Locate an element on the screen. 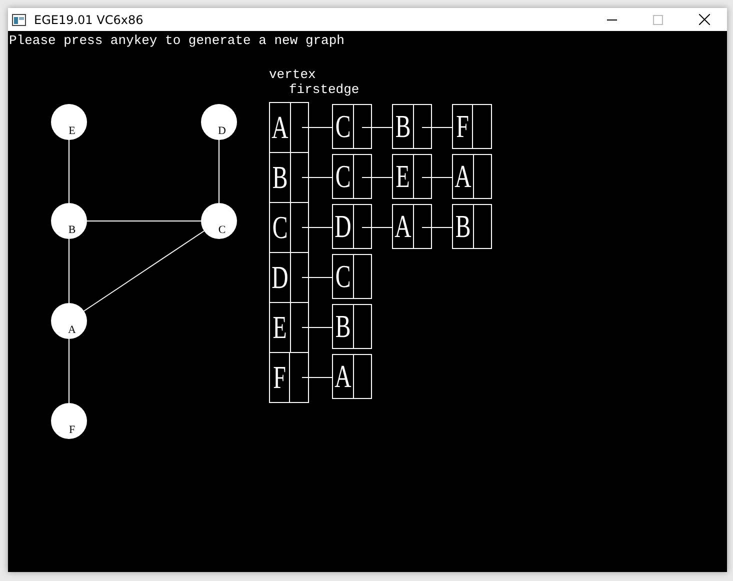 The width and height of the screenshot is (733, 581). graph-node: E is located at coordinates (69, 122).